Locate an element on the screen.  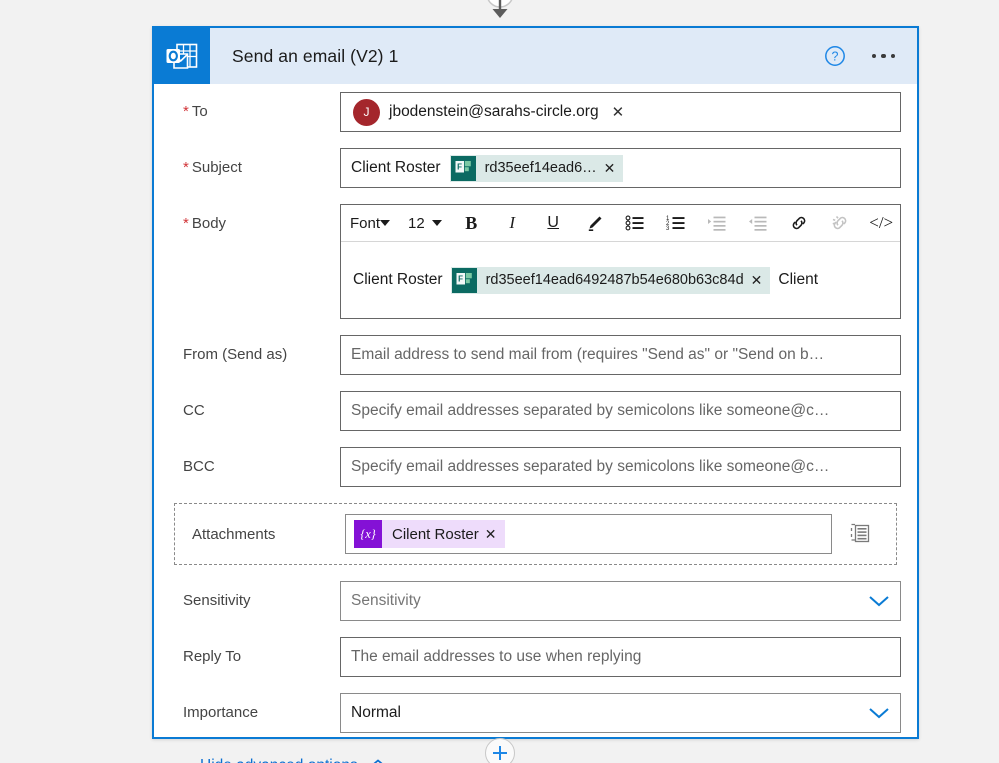
body-text-prefix: Client Roster is located at coordinates (398, 279).